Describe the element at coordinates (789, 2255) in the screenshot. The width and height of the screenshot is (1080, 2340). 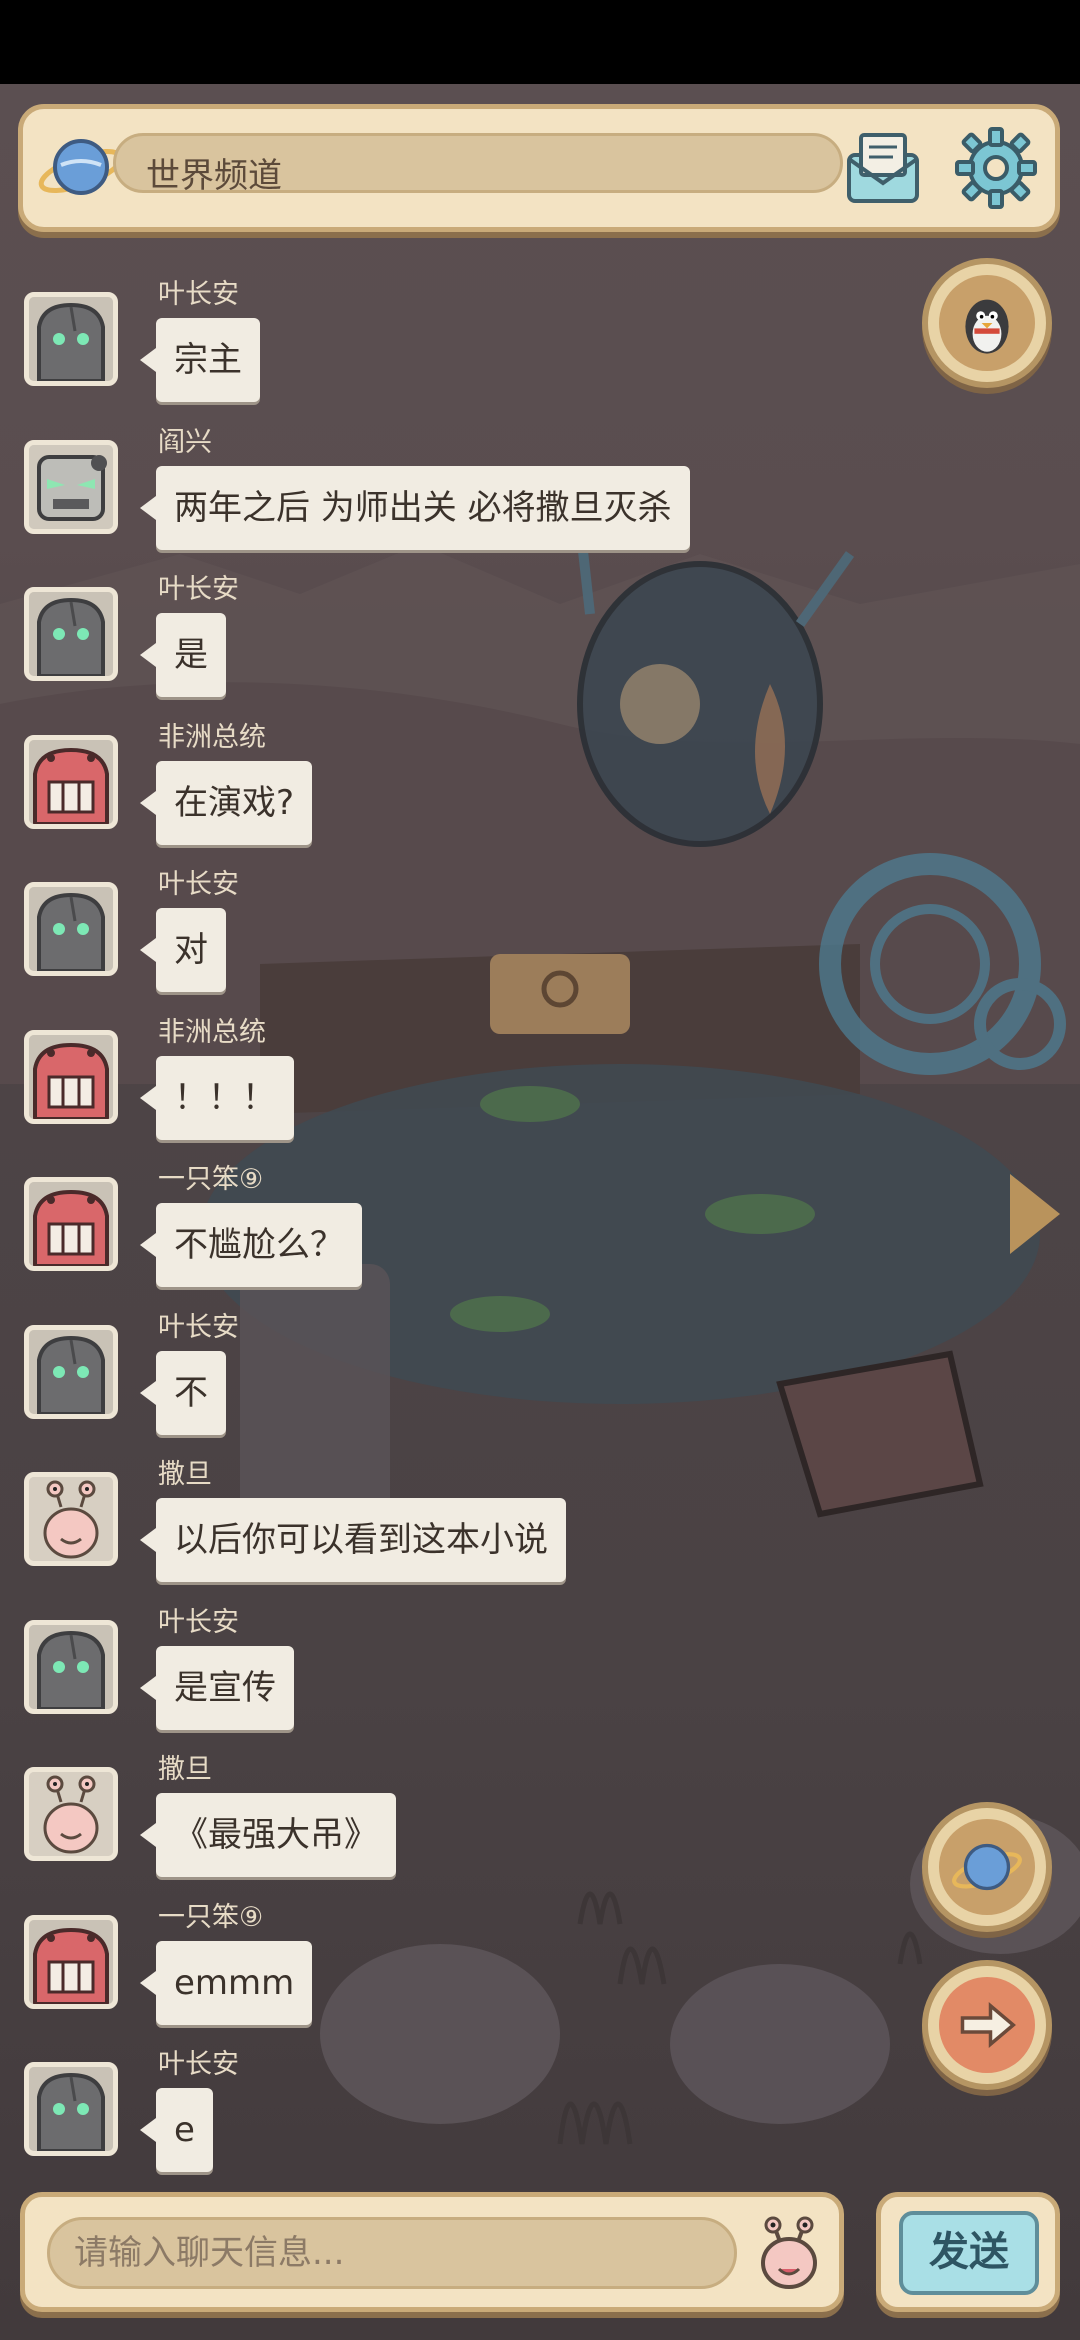
I see `snail-emoji-icon` at that location.